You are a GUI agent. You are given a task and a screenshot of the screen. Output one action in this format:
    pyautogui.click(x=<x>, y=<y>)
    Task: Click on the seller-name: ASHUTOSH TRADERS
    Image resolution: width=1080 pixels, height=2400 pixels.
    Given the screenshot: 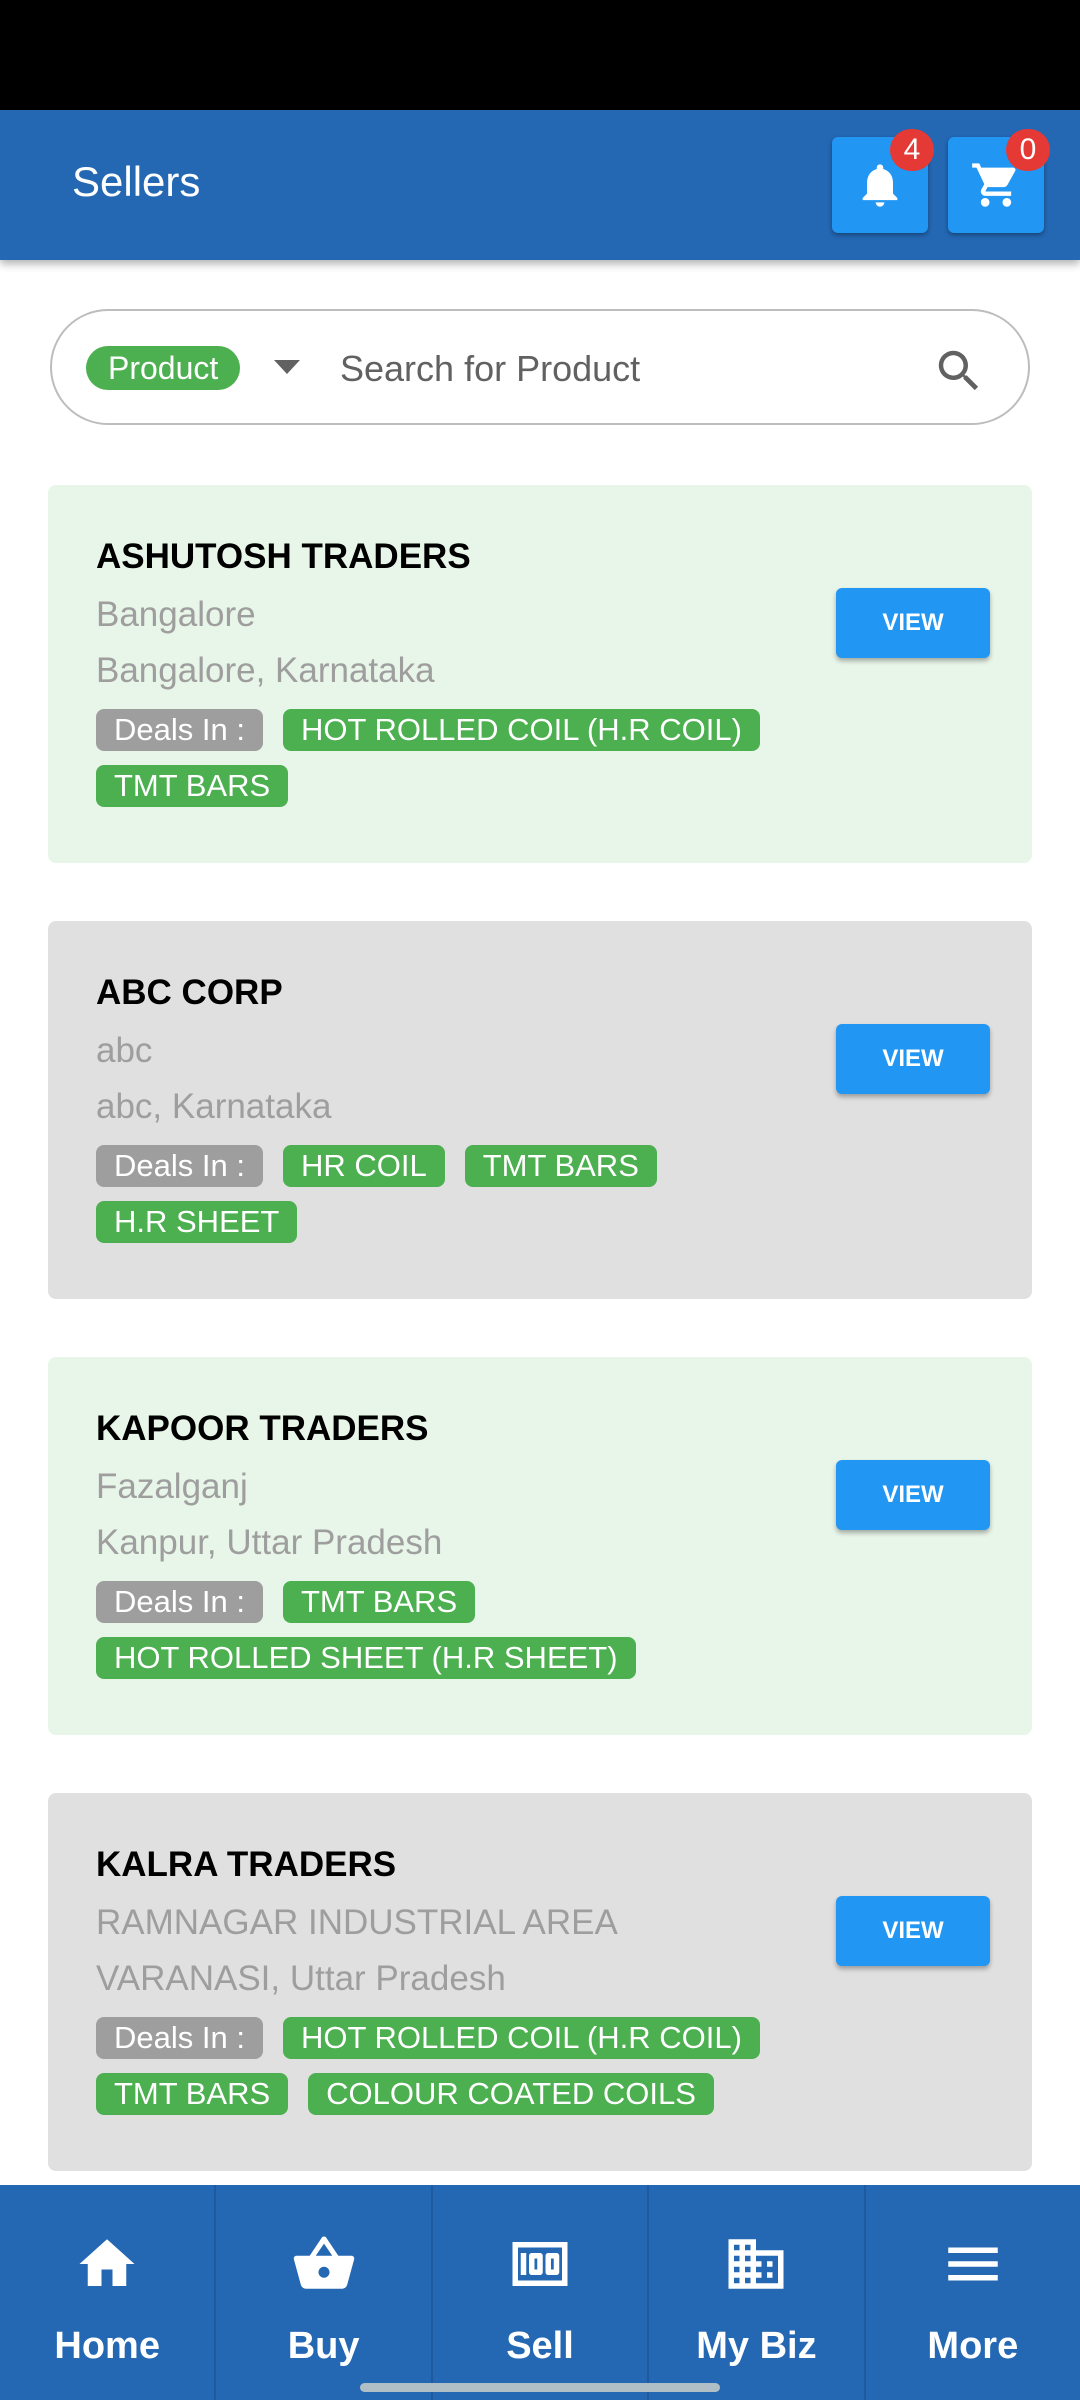 What is the action you would take?
    pyautogui.click(x=283, y=556)
    